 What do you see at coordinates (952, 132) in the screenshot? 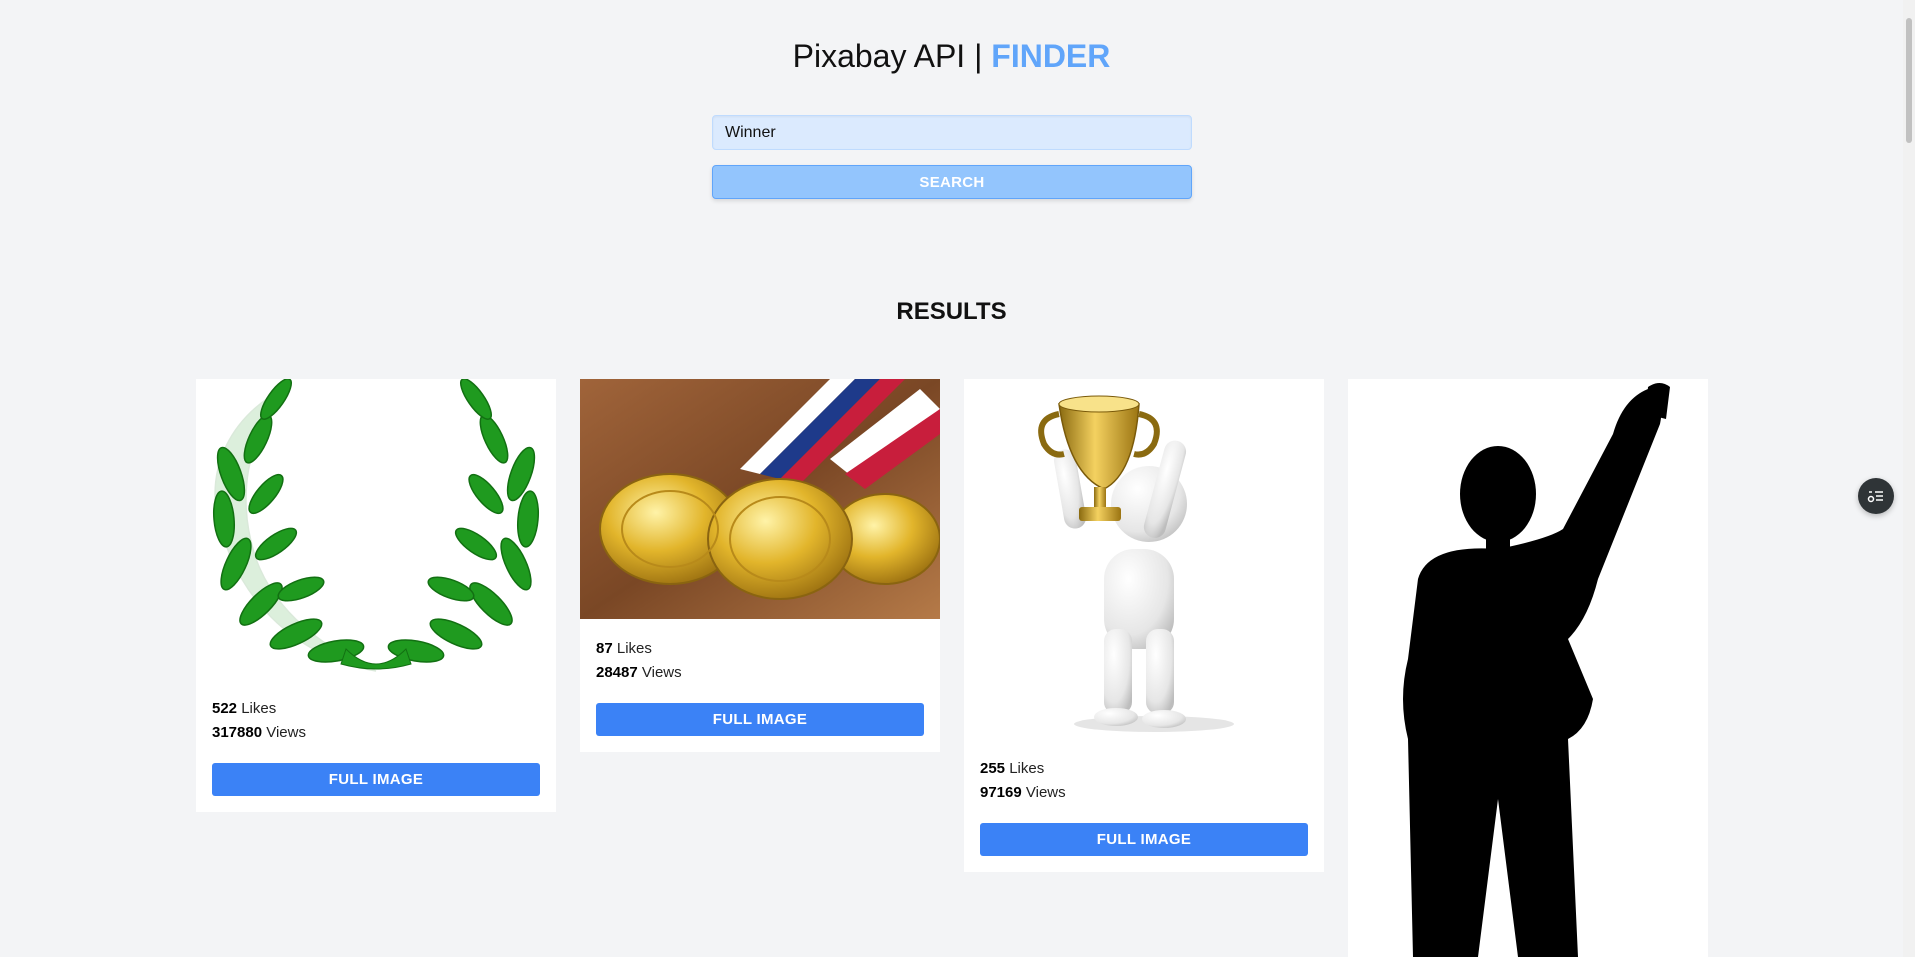
I see `search-input` at bounding box center [952, 132].